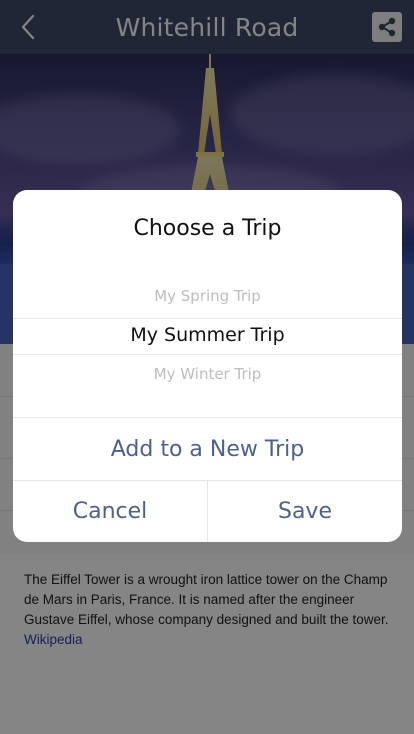 Image resolution: width=414 pixels, height=734 pixels. Describe the element at coordinates (207, 296) in the screenshot. I see `picker-option: My Spring Trip` at that location.